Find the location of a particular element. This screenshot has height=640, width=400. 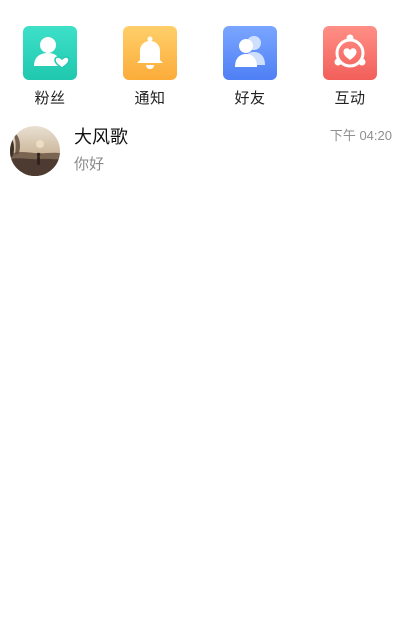

shortcut-notifications: 通知 is located at coordinates (150, 68).